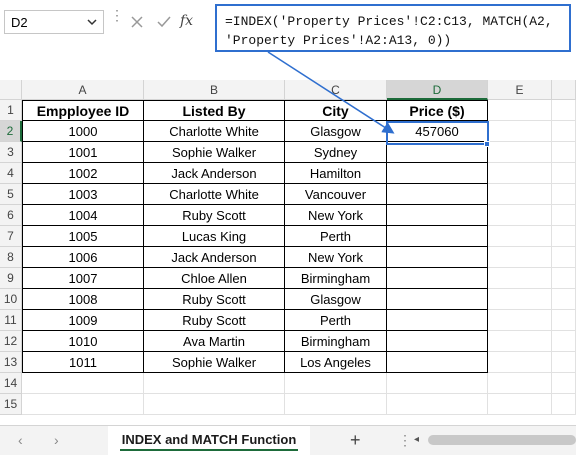  Describe the element at coordinates (83, 194) in the screenshot. I see `table-cell: 1003` at that location.